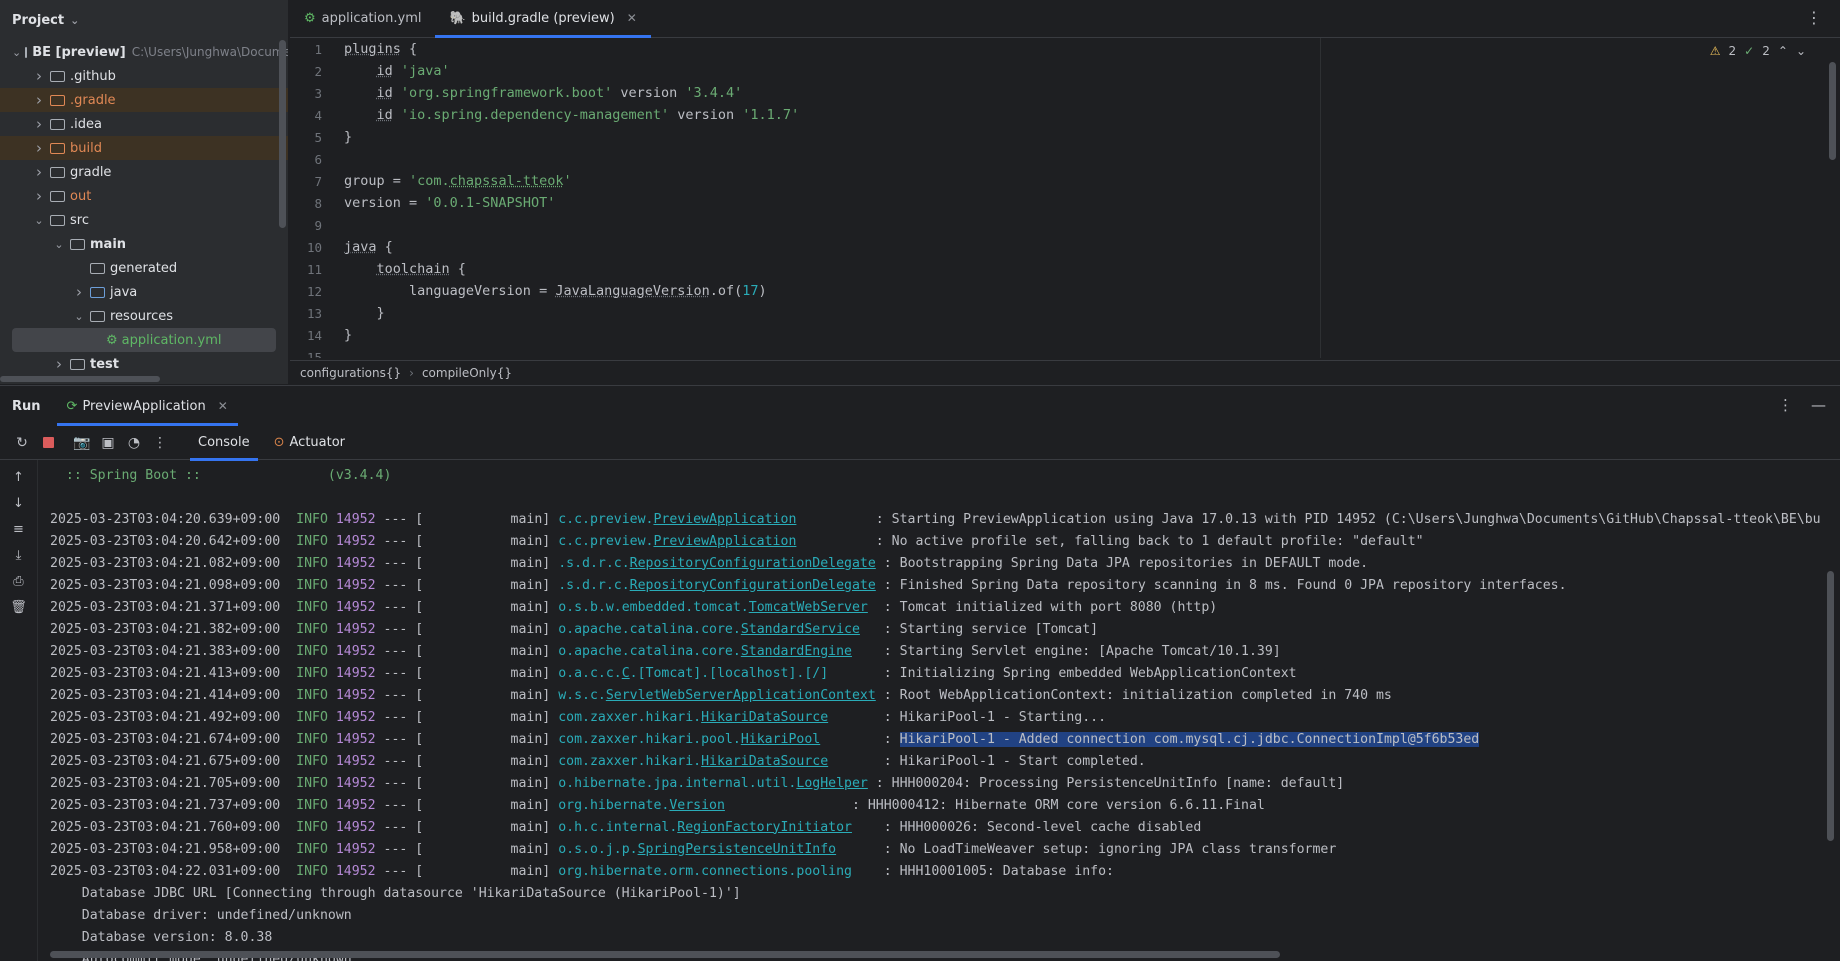 Image resolution: width=1840 pixels, height=961 pixels. I want to click on project-horizontal-scrollbar, so click(80, 379).